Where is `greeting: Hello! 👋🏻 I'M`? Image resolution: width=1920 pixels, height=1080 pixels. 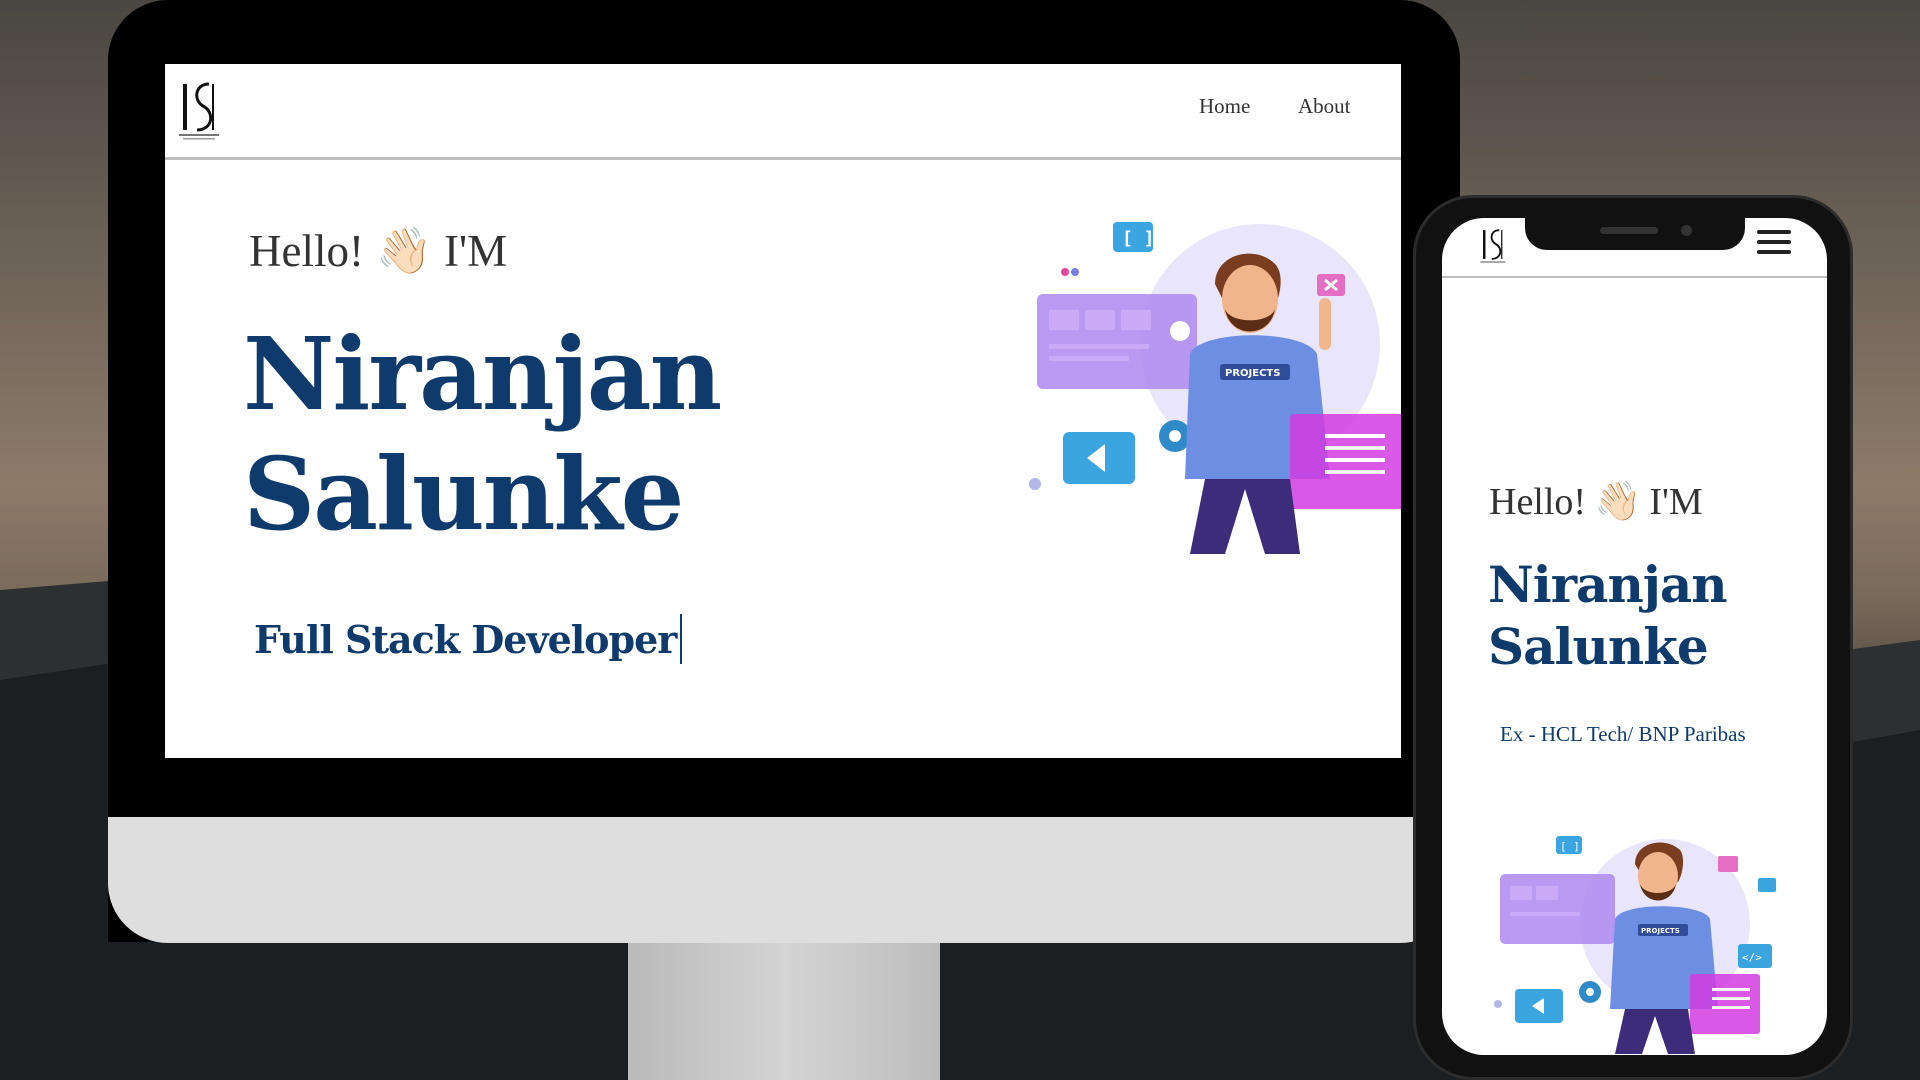 greeting: Hello! 👋🏻 I'M is located at coordinates (378, 250).